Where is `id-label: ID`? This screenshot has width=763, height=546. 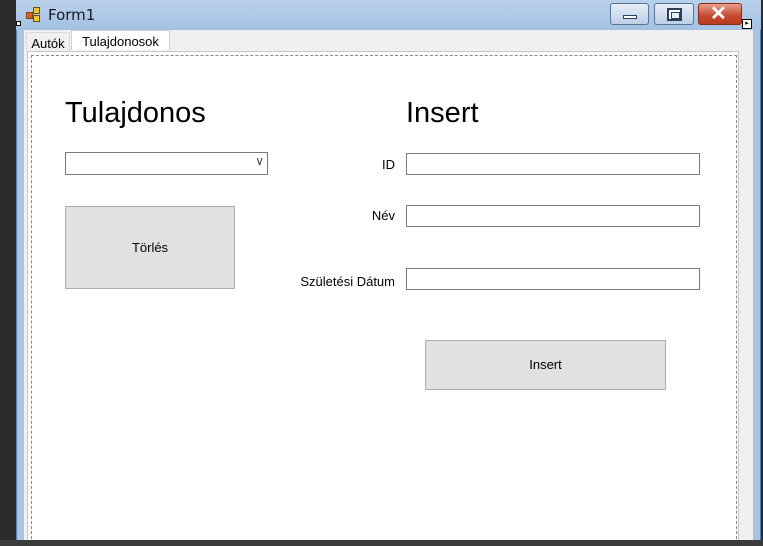 id-label: ID is located at coordinates (388, 164).